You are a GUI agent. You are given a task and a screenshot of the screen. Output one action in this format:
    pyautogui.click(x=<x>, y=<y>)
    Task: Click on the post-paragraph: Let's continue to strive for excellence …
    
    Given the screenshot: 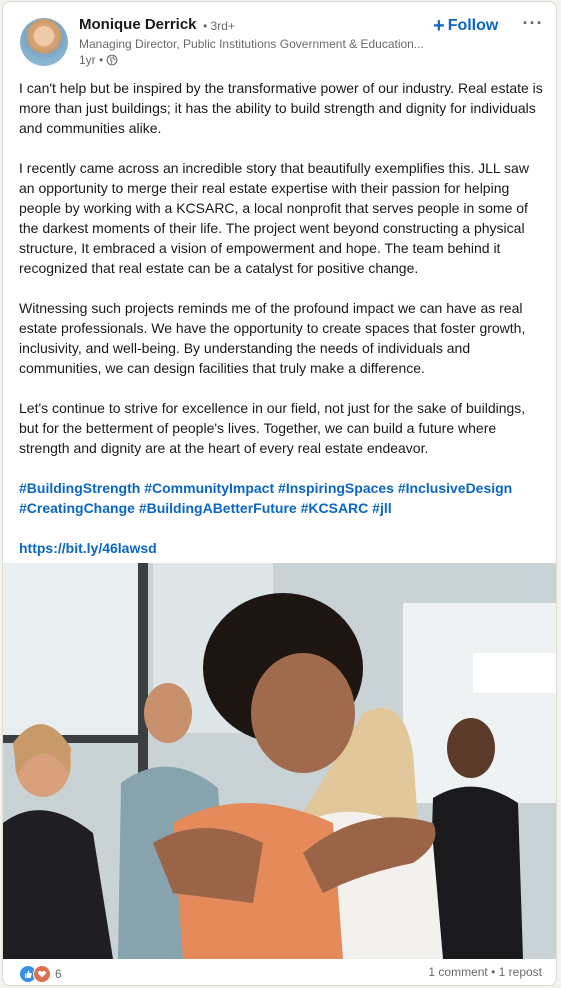 What is the action you would take?
    pyautogui.click(x=272, y=428)
    